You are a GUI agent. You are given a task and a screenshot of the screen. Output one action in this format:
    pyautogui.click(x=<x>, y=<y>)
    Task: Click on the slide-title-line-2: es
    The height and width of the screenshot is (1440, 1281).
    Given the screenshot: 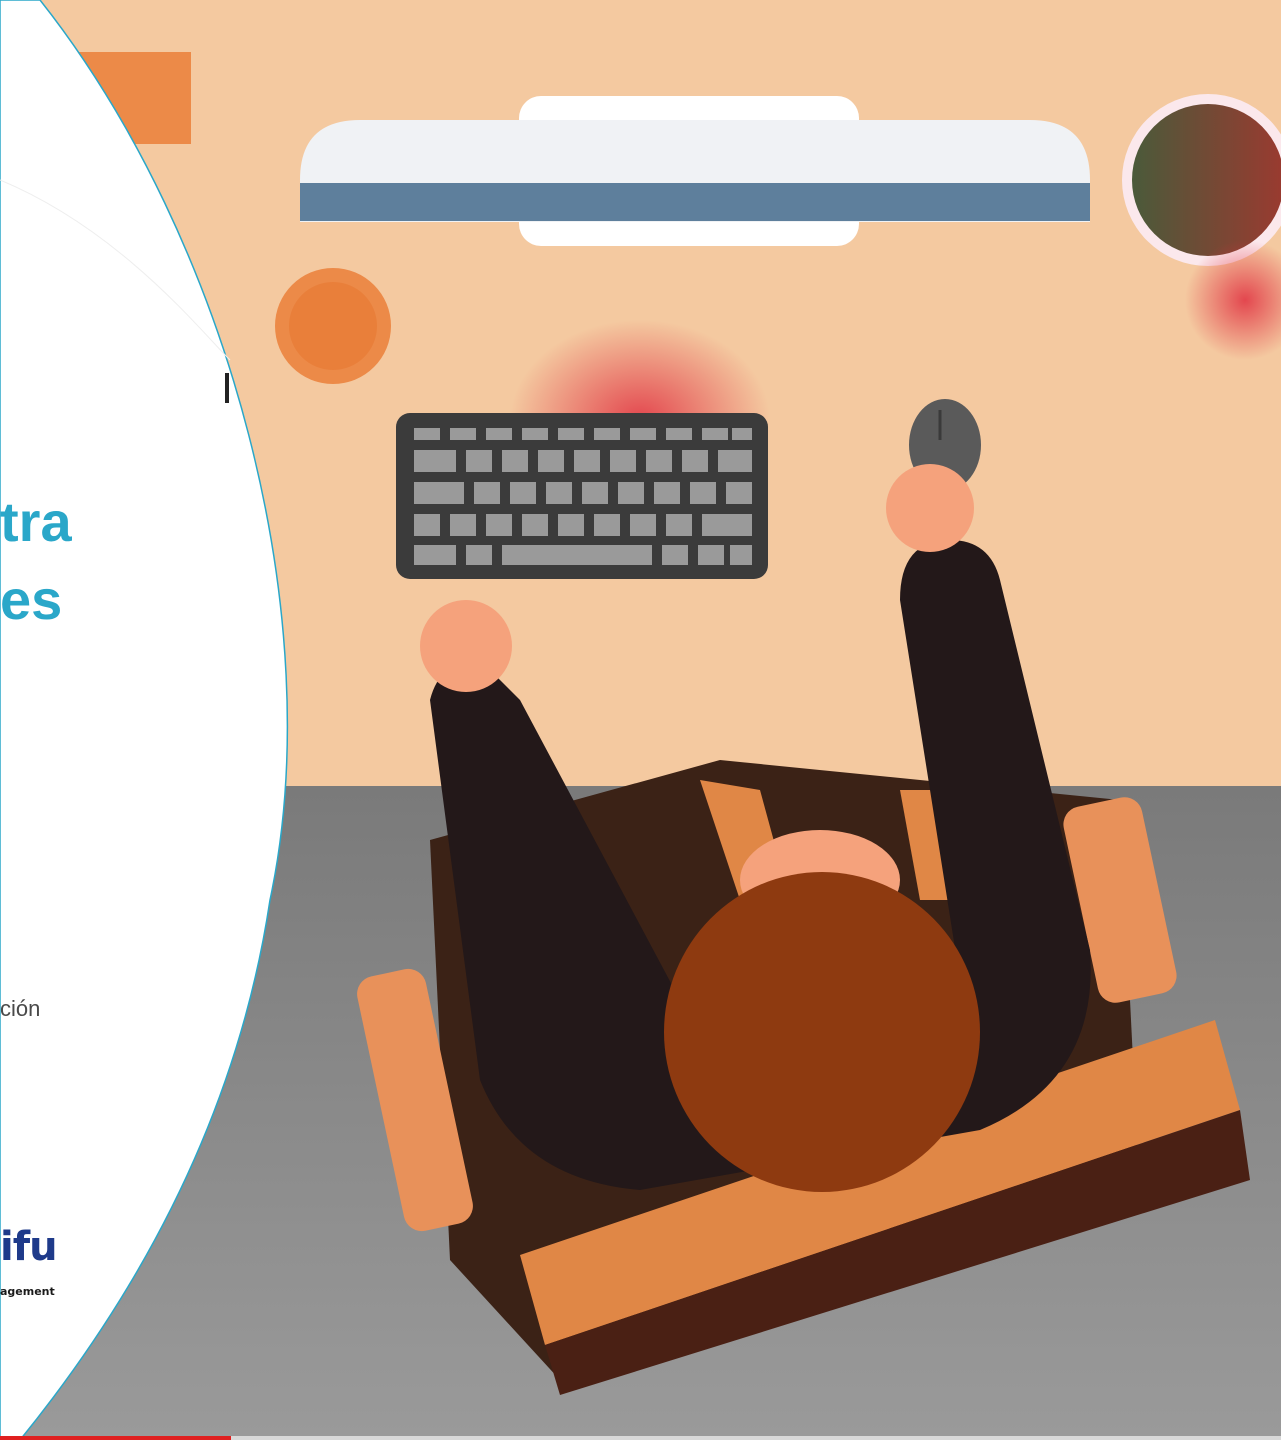 What is the action you would take?
    pyautogui.click(x=31, y=599)
    